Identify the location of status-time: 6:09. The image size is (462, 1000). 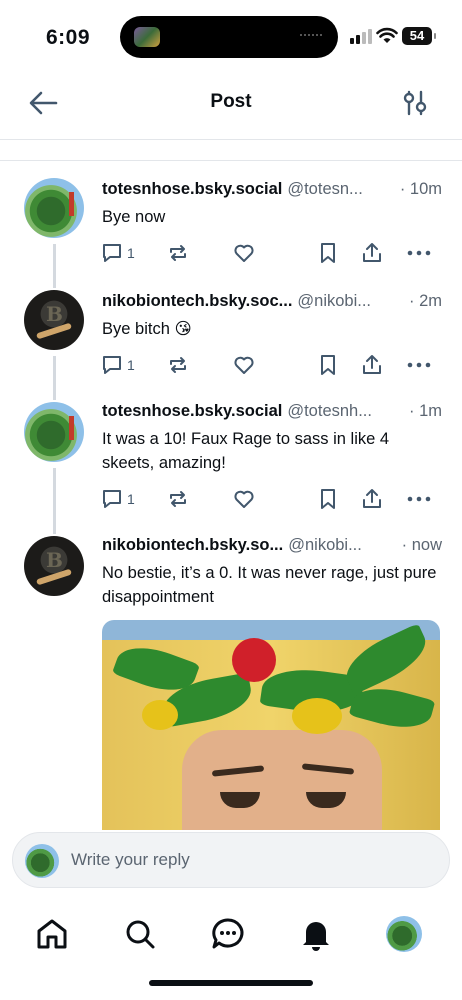
(68, 37).